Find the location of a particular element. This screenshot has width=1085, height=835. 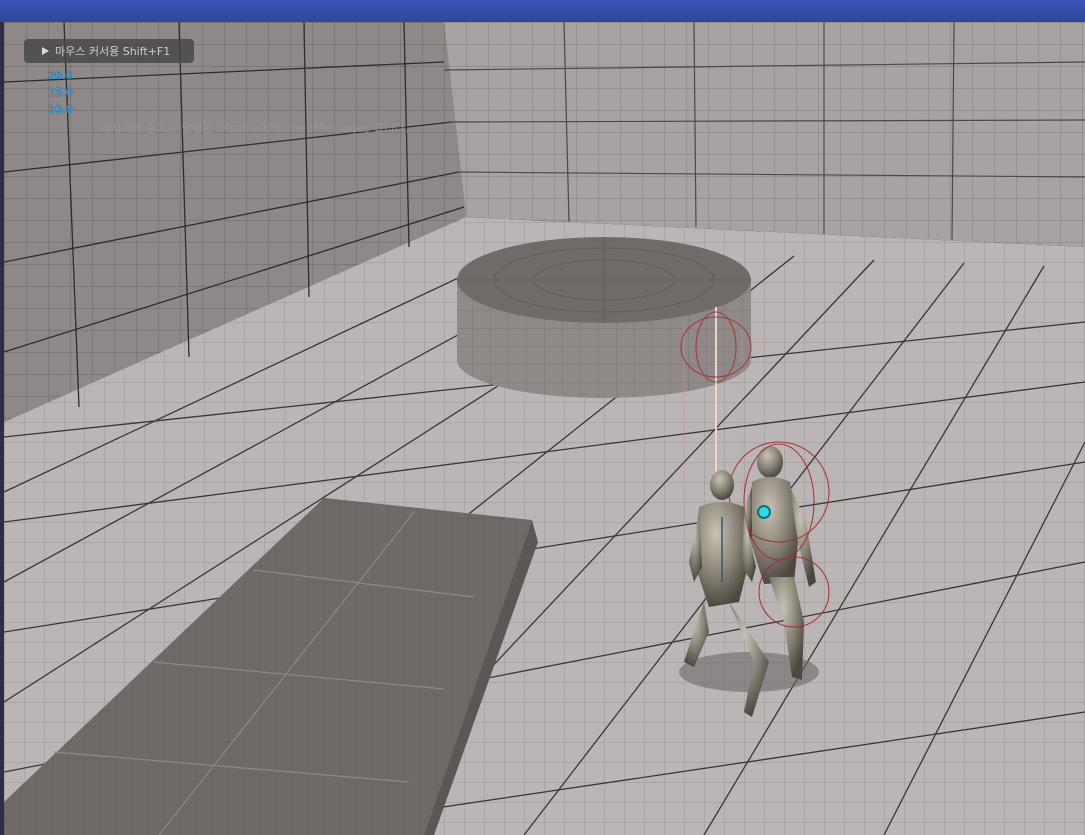

viewport-title-bar is located at coordinates (542, 11).